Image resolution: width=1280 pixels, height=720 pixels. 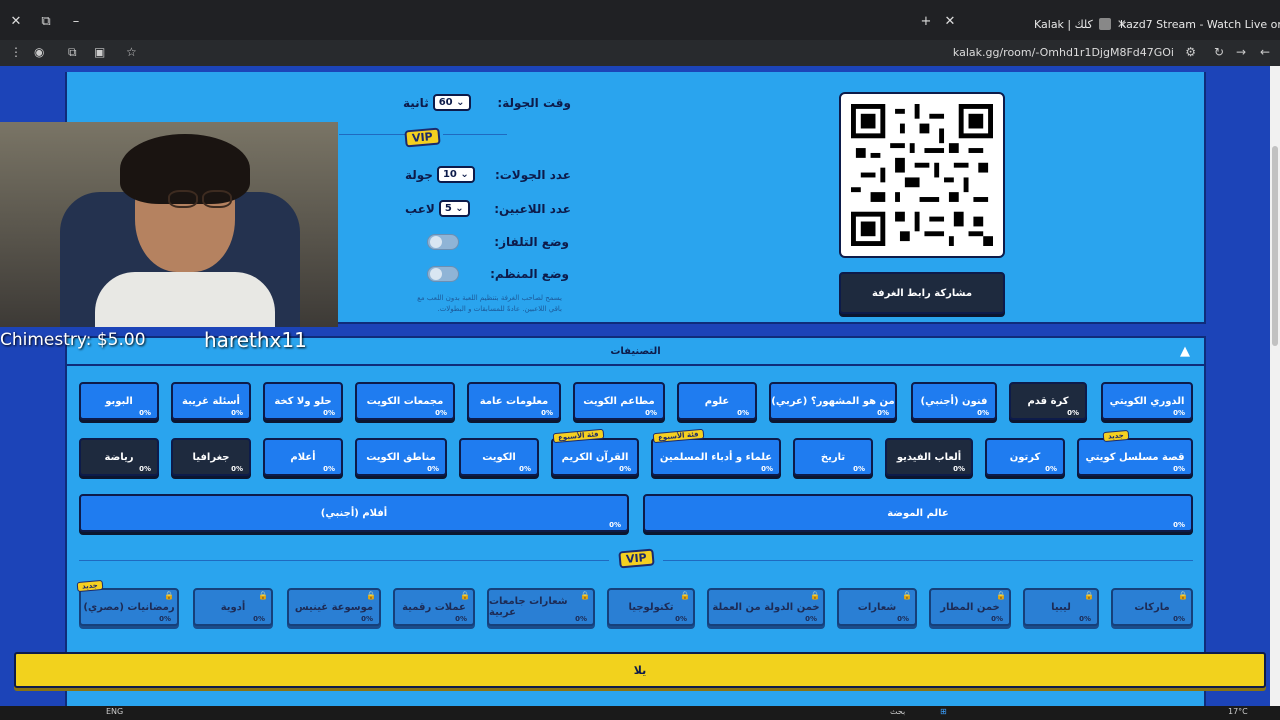 I want to click on category-card: فئة الأسبوع القرآن الكريم 0%, so click(x=595, y=452).